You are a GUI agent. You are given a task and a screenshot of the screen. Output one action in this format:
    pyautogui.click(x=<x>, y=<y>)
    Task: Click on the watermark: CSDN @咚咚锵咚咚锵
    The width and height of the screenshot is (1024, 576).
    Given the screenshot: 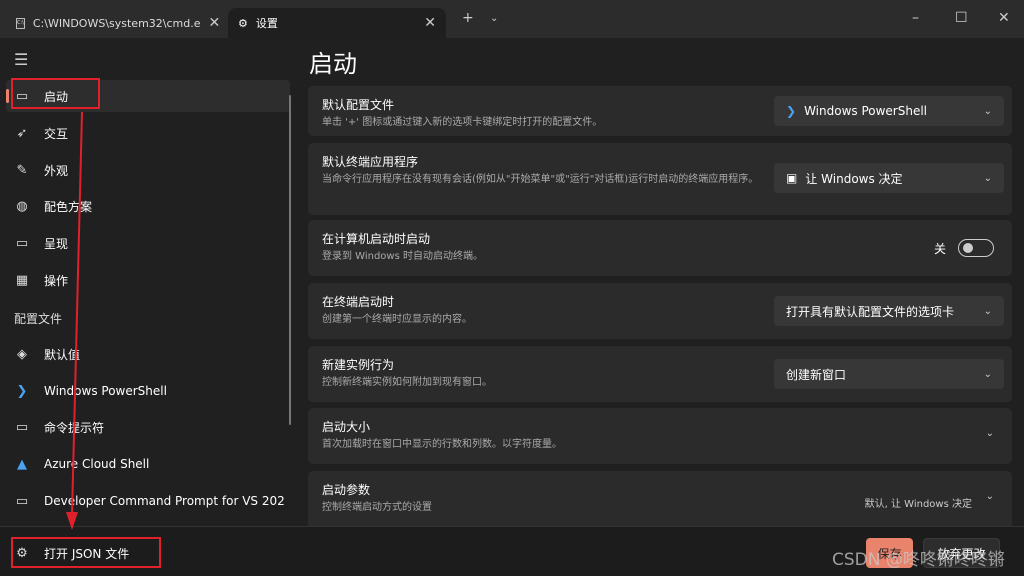 What is the action you would take?
    pyautogui.click(x=918, y=560)
    